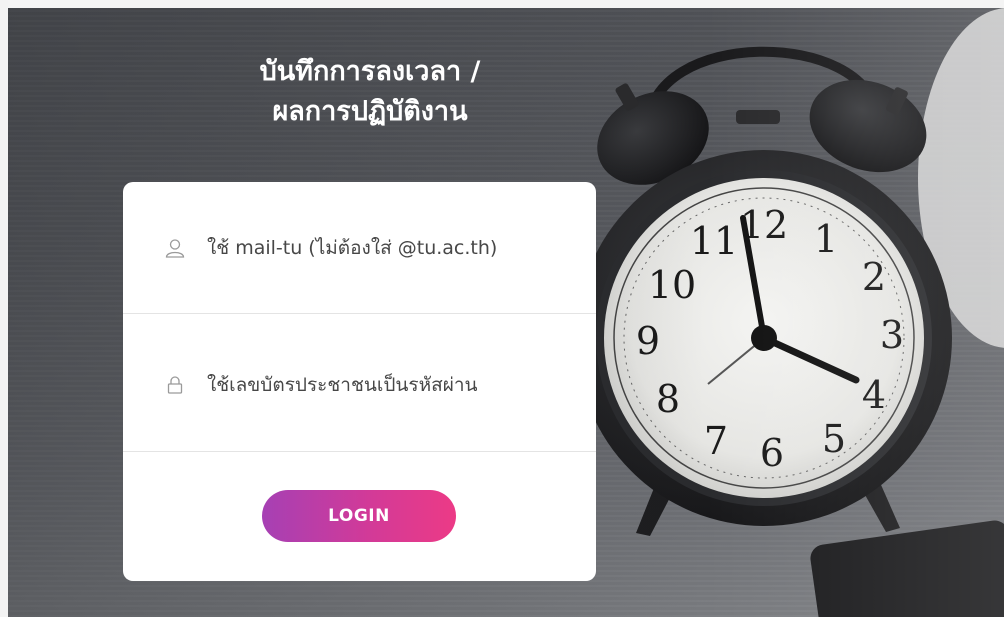  Describe the element at coordinates (714, 241) in the screenshot. I see `clock-numeral: 11` at that location.